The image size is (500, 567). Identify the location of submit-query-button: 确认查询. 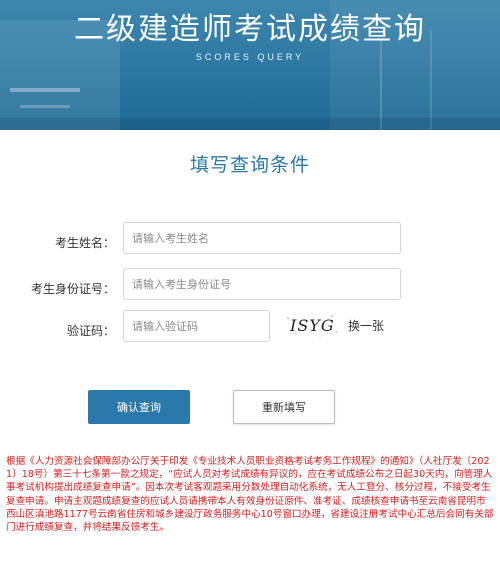
(139, 407).